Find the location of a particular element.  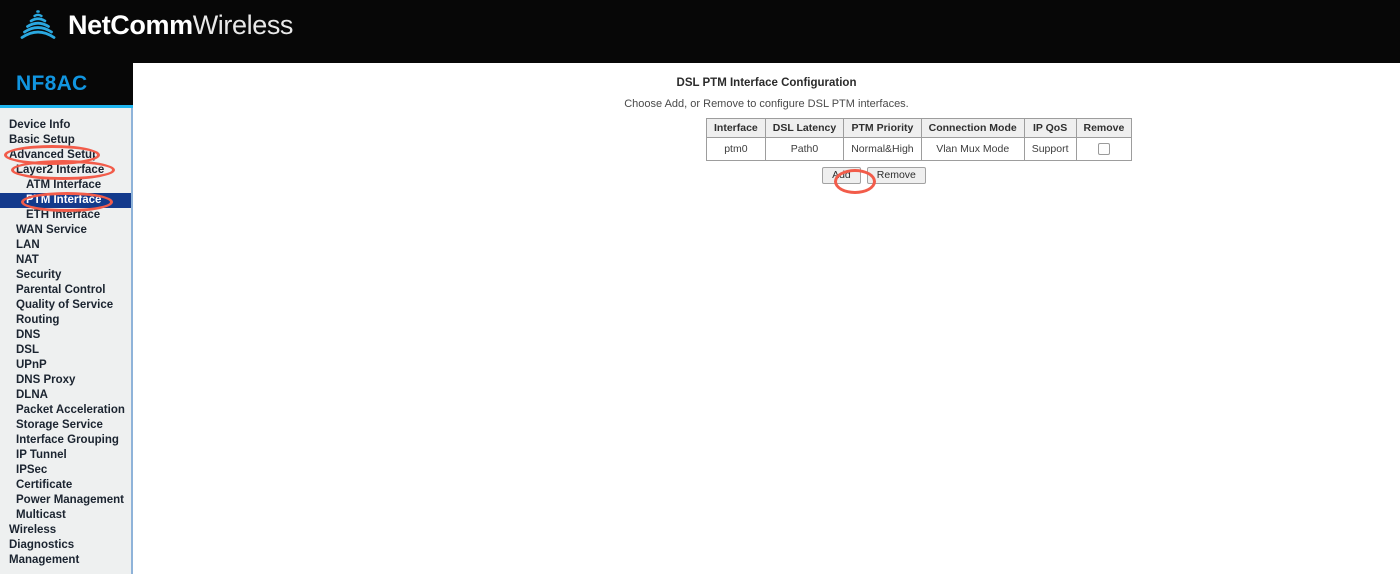

sidebar-item-diagnostics: Diagnostics is located at coordinates (65, 545).